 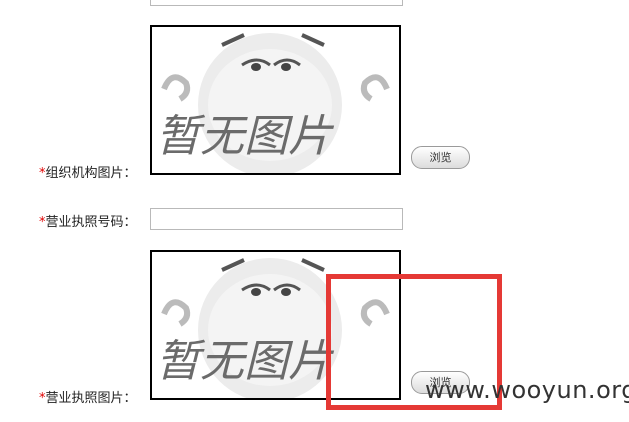 I want to click on watermark: www.wooyun.org, so click(x=527, y=390).